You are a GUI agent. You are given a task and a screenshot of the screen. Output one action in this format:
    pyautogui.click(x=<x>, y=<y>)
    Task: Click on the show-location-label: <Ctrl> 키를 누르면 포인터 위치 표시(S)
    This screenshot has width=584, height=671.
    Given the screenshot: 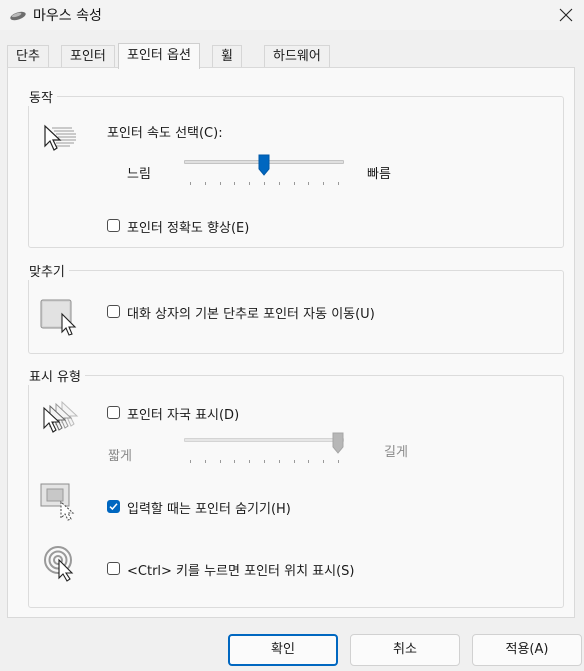 What is the action you would take?
    pyautogui.click(x=241, y=571)
    